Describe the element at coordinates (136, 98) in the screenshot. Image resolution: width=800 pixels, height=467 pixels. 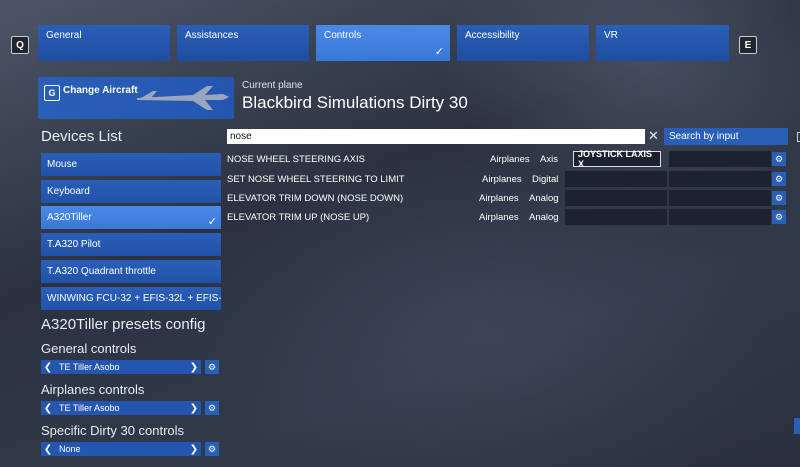
I see `change-aircraft-button: G Change Aircraft` at that location.